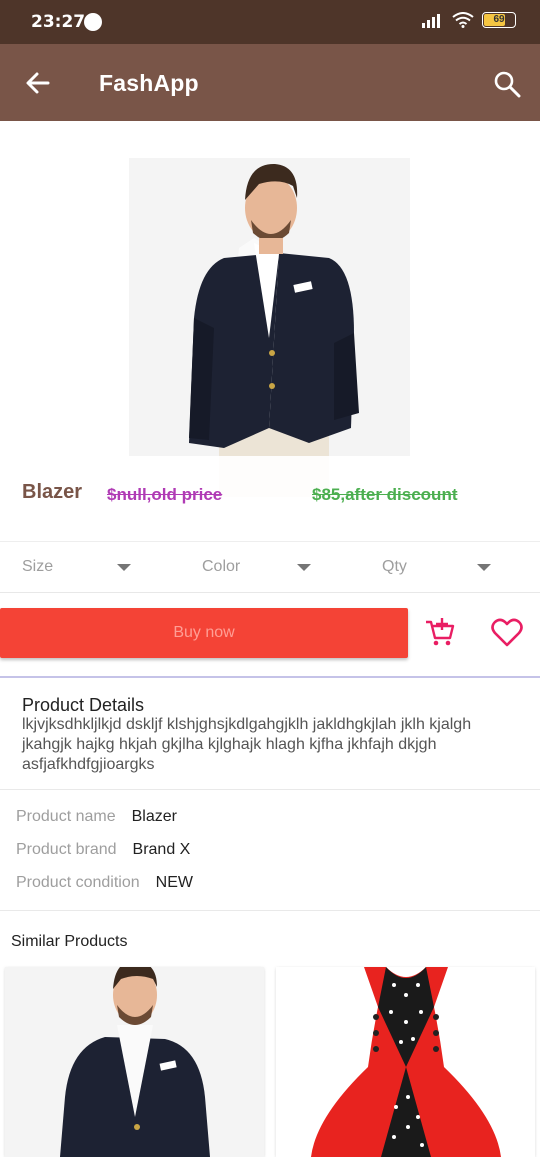 The width and height of the screenshot is (540, 1157). What do you see at coordinates (270, 677) in the screenshot?
I see `section-divider` at bounding box center [270, 677].